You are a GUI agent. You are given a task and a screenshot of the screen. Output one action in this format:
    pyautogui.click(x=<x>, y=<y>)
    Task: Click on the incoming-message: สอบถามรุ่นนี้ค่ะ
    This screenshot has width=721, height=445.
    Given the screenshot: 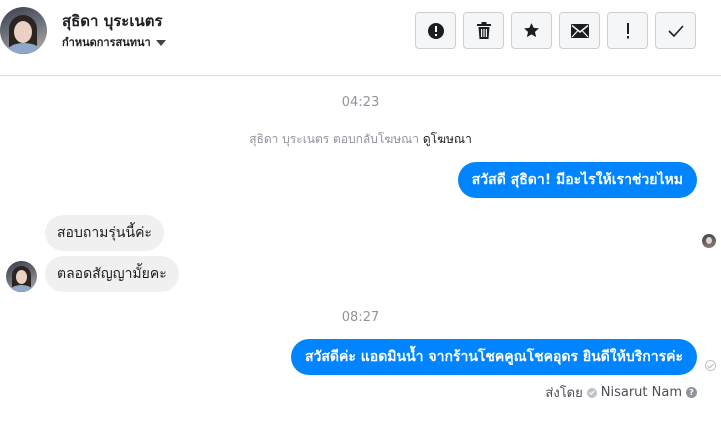 What is the action you would take?
    pyautogui.click(x=104, y=233)
    